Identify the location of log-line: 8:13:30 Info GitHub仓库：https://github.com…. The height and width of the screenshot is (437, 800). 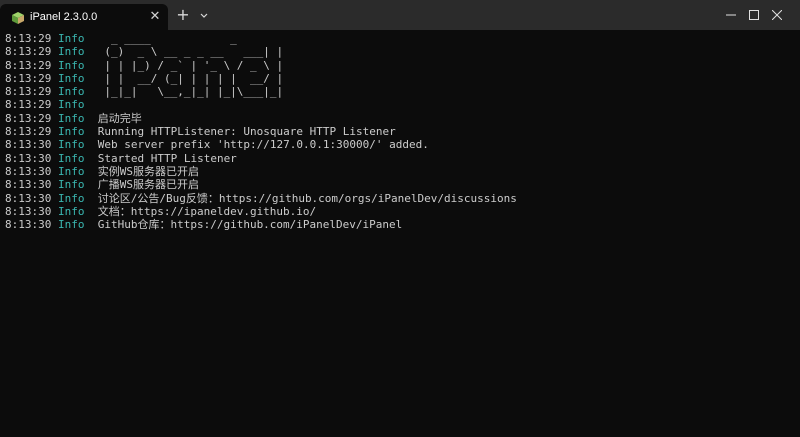
(261, 224).